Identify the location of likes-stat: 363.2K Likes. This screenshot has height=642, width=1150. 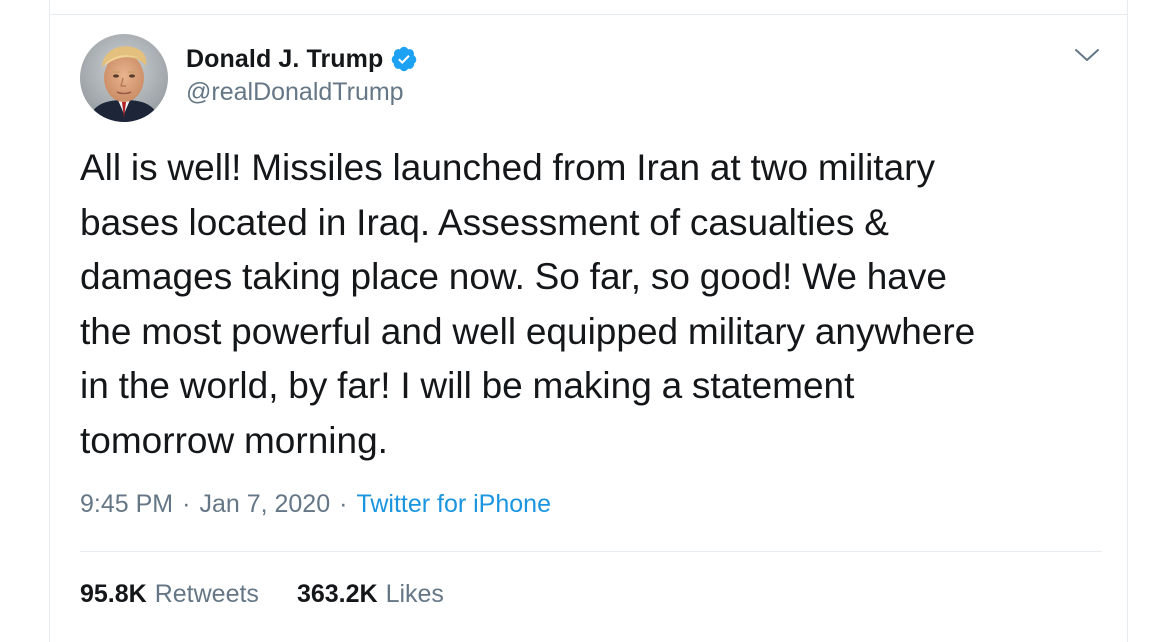
(370, 594).